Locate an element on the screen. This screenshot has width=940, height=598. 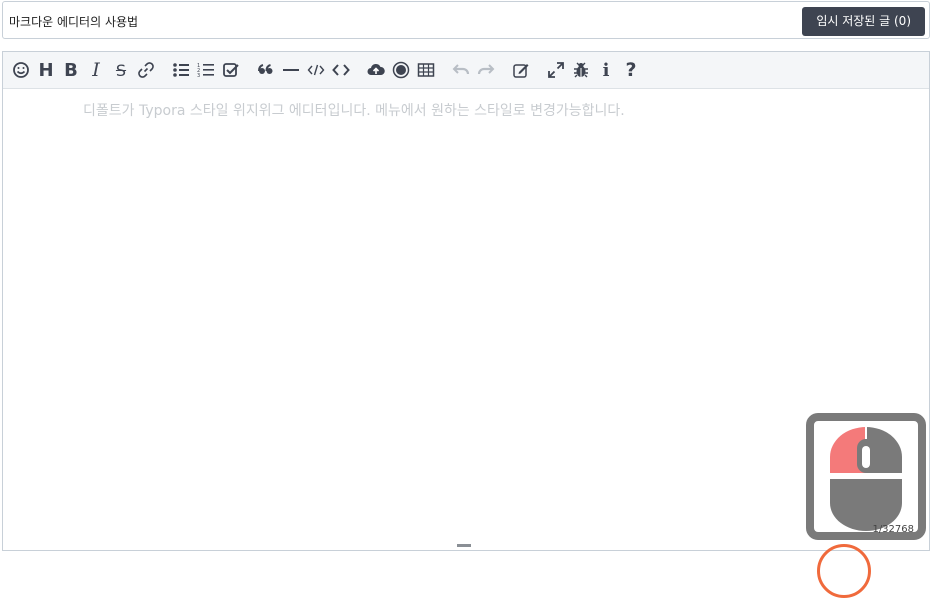
click-indicator is located at coordinates (844, 571).